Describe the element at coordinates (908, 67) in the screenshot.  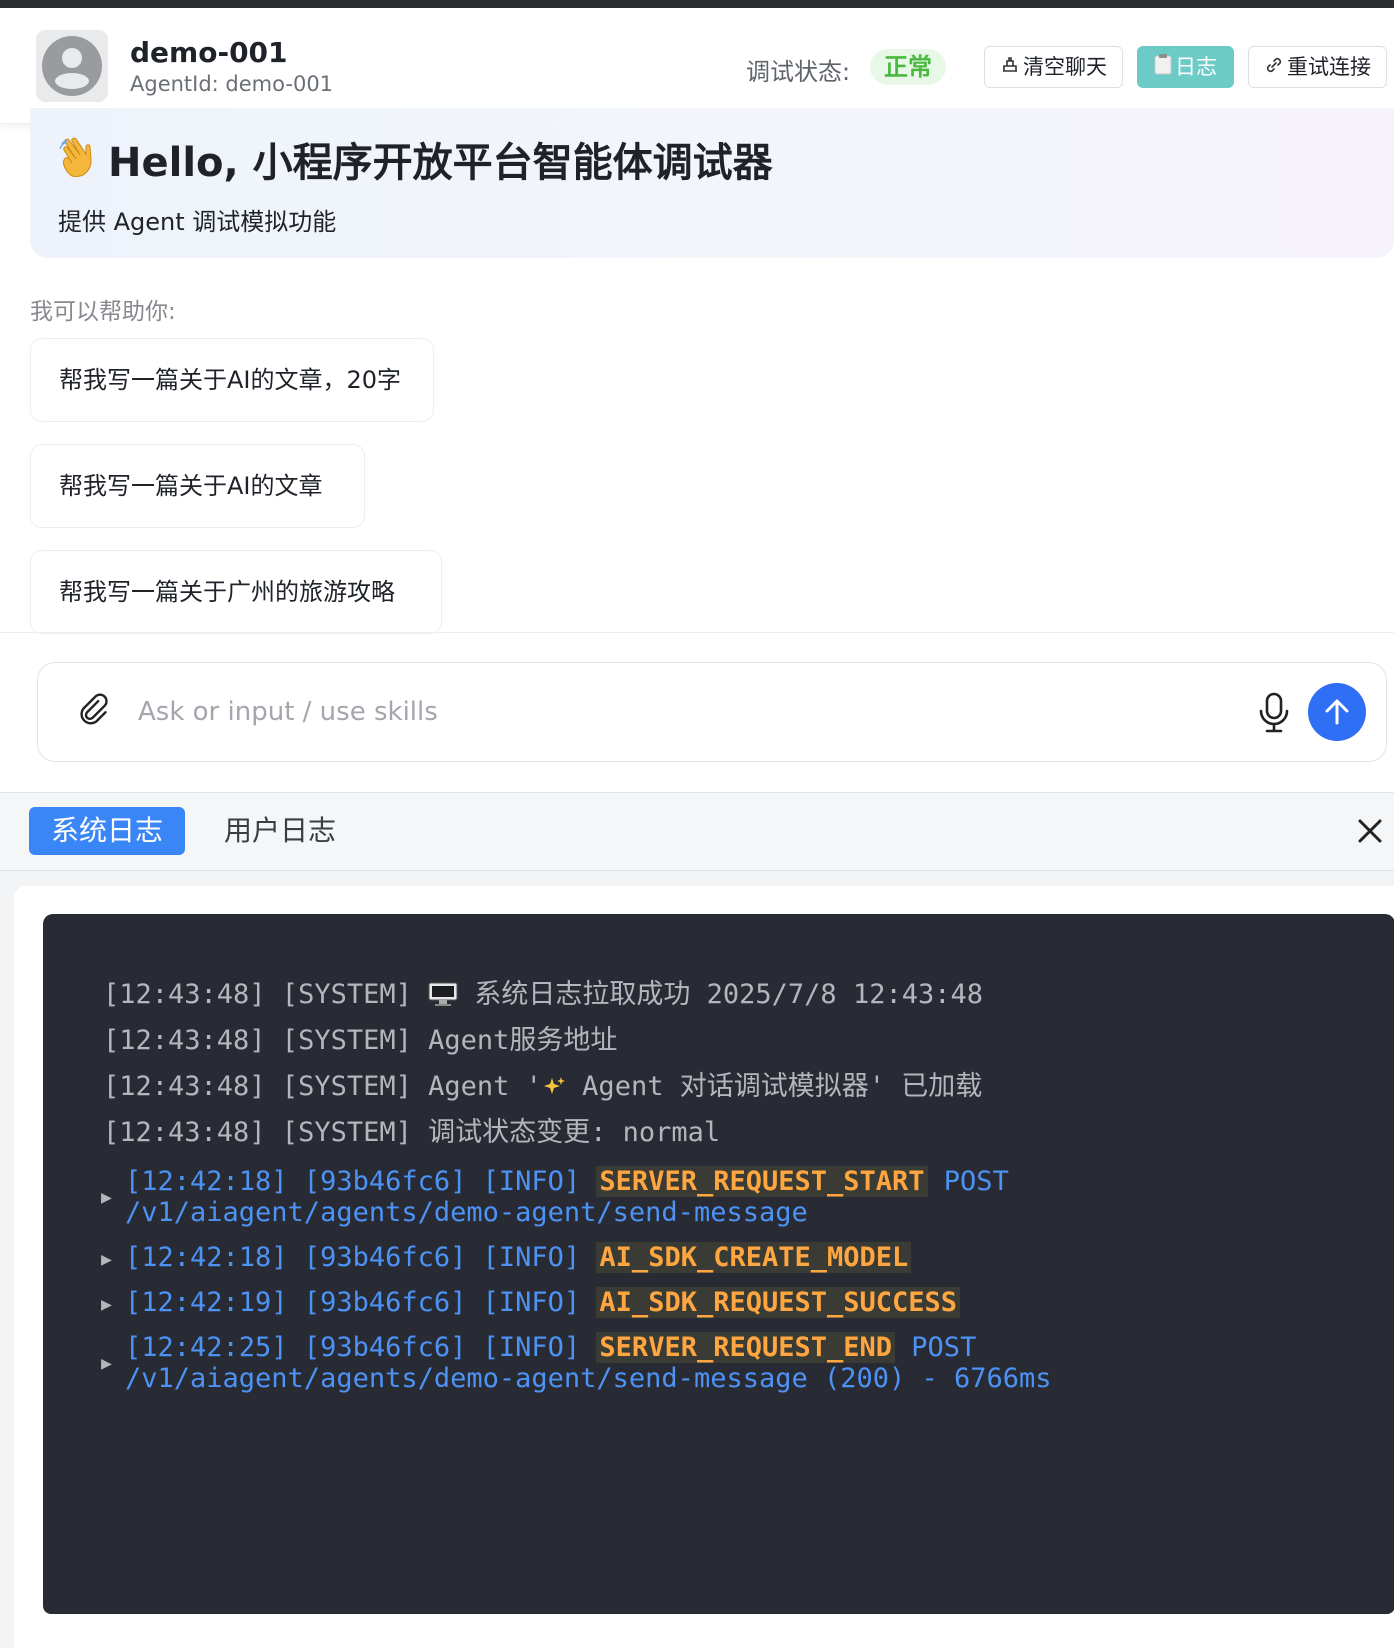
I see `status-badge: 正常` at that location.